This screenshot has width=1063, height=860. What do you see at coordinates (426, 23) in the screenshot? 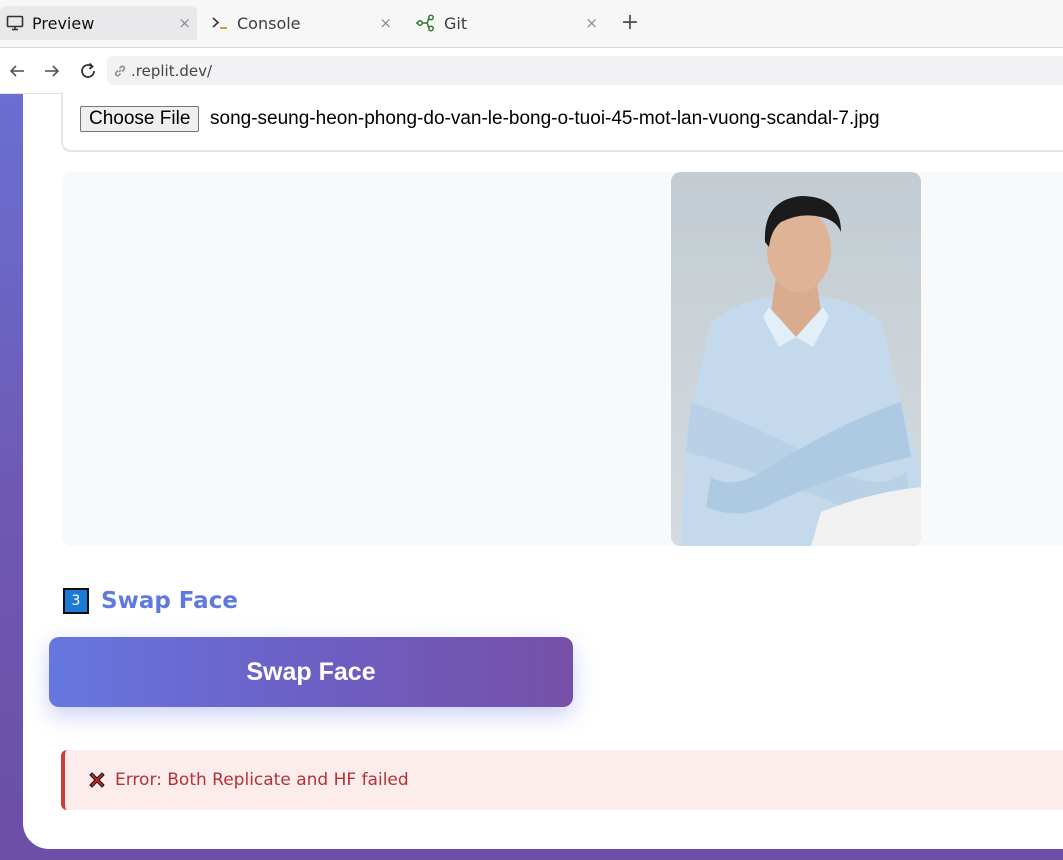
I see `git-icon` at bounding box center [426, 23].